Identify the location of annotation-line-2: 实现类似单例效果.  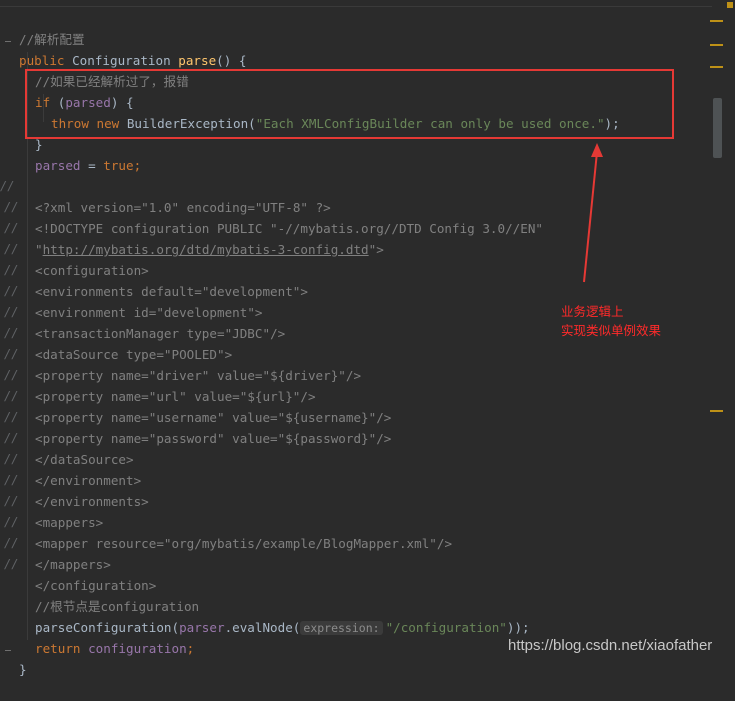
(611, 330).